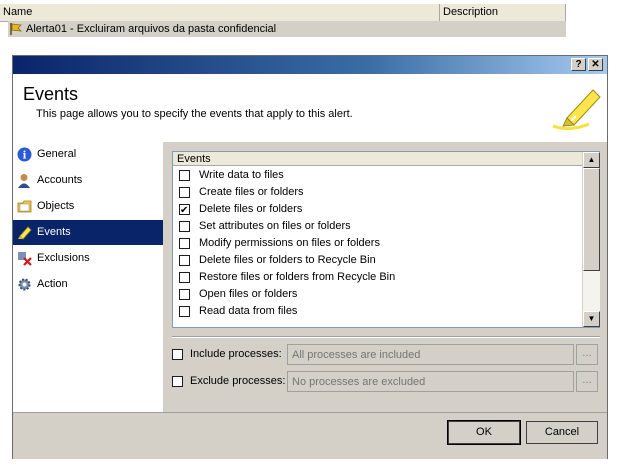 This screenshot has height=465, width=618. I want to click on list-header: Name Description, so click(283, 13).